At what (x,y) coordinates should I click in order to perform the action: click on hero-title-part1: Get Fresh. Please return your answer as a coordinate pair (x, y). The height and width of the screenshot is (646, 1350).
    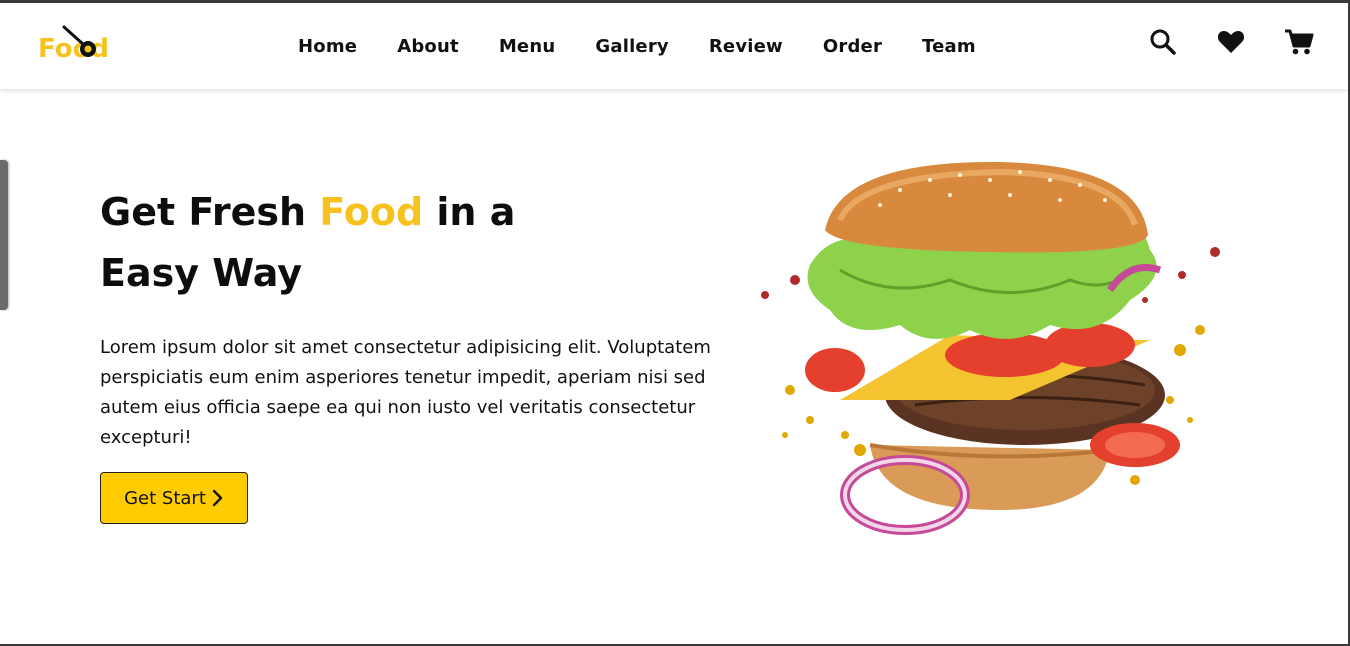
    Looking at the image, I should click on (210, 212).